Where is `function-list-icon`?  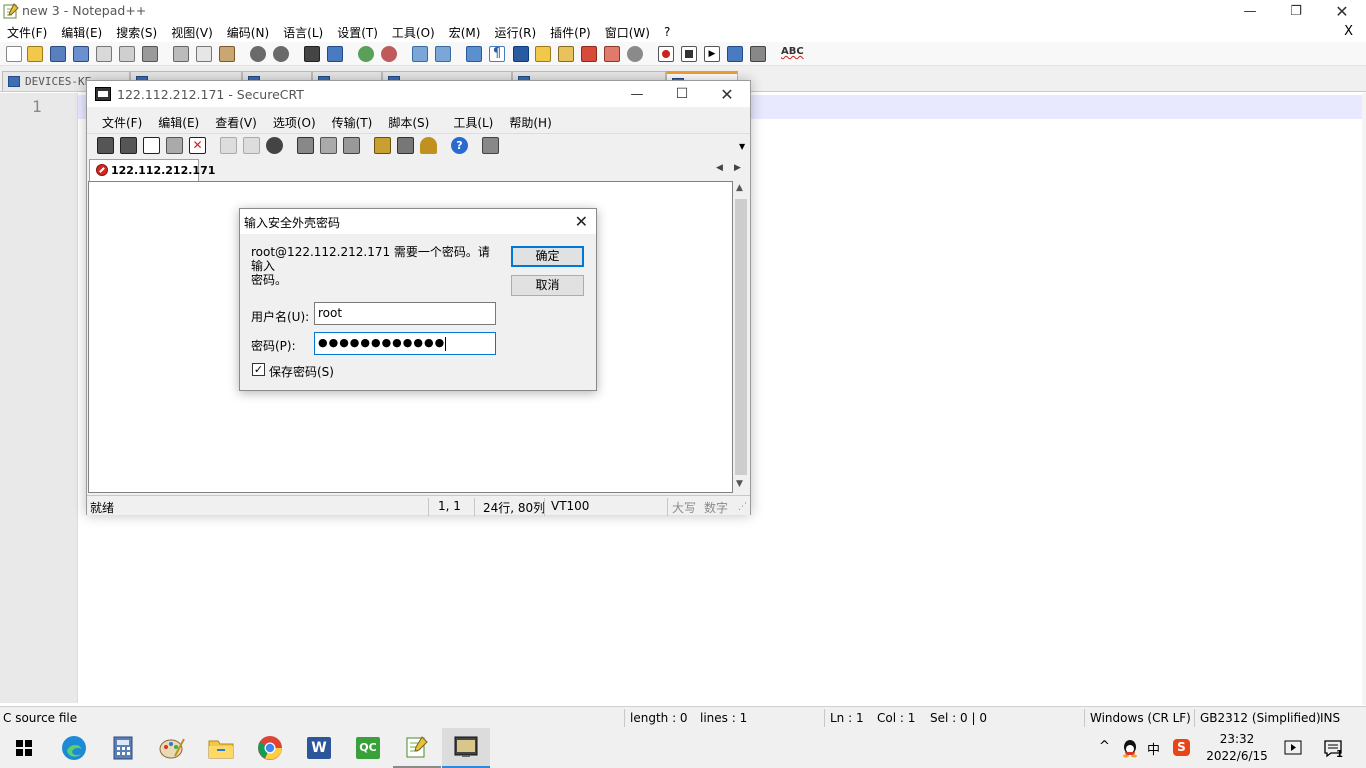 function-list-icon is located at coordinates (589, 54).